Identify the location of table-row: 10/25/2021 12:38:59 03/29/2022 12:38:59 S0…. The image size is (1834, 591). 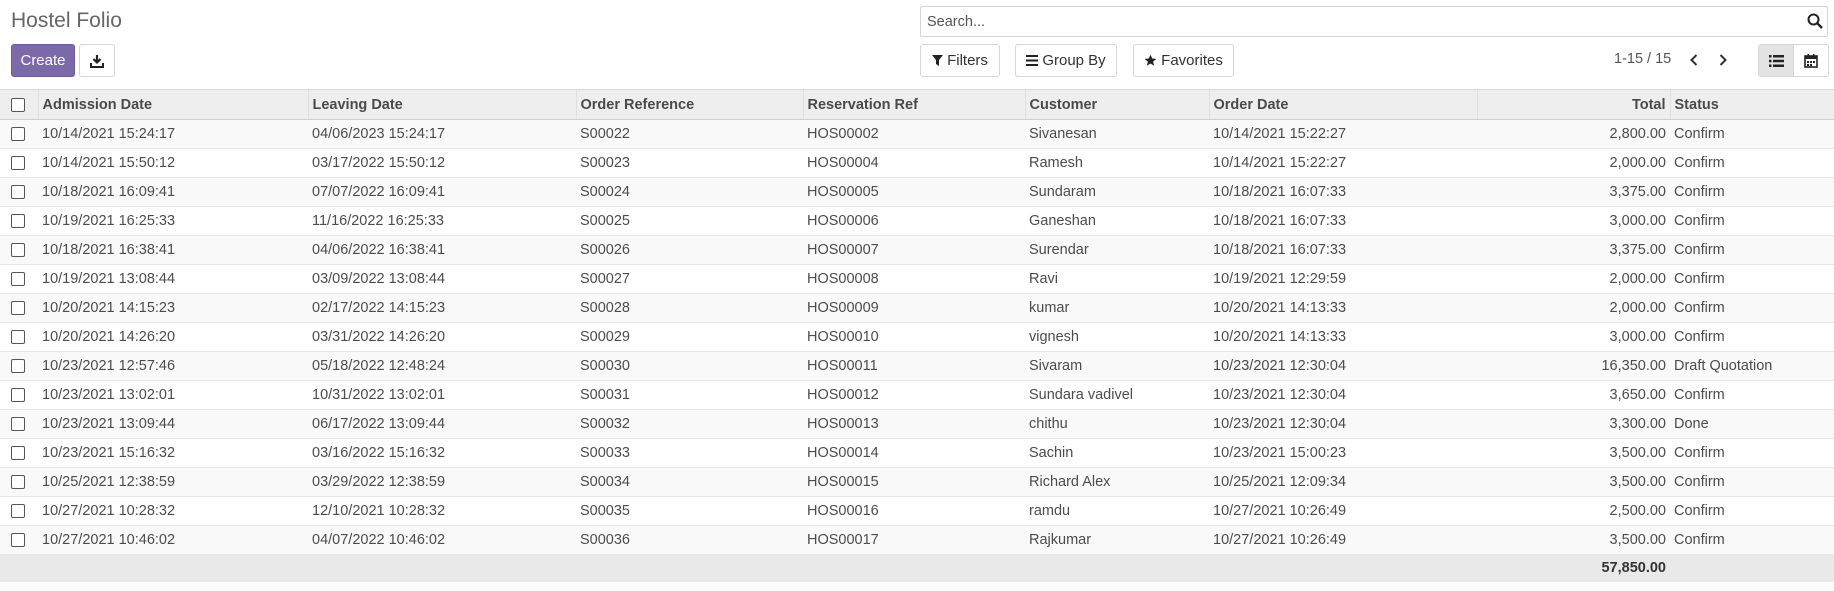
(917, 482).